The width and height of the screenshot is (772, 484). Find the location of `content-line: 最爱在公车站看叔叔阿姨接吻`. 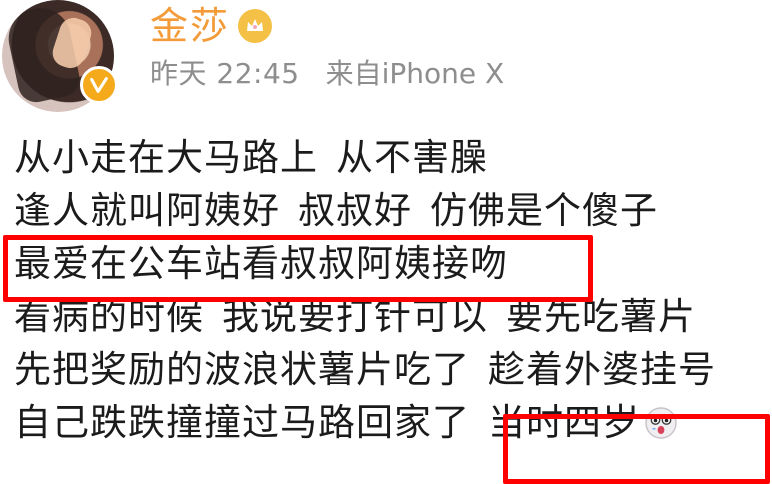

content-line: 最爱在公车站看叔叔阿姨接吻 is located at coordinates (393, 263).